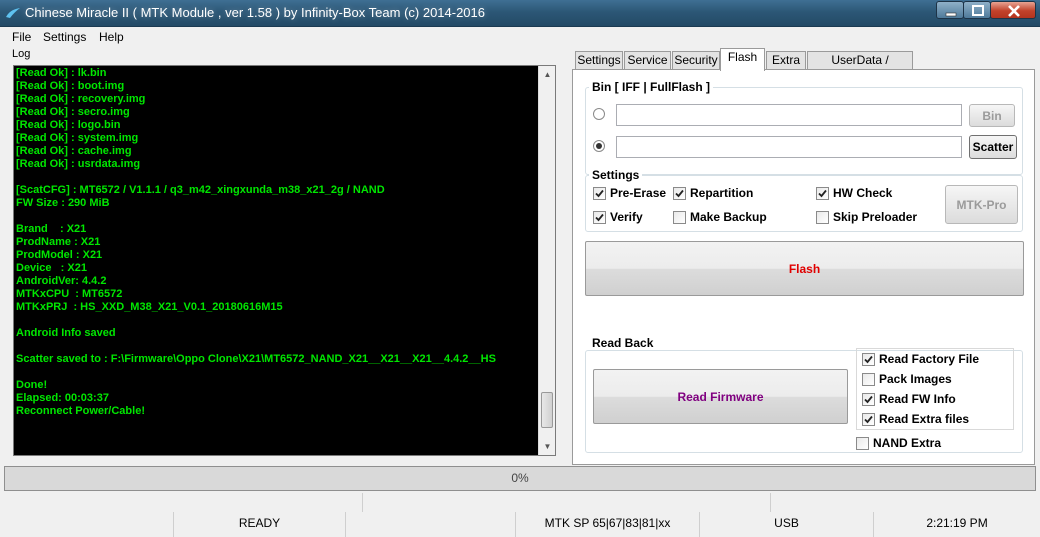  I want to click on settings-group-title: Settings, so click(616, 175).